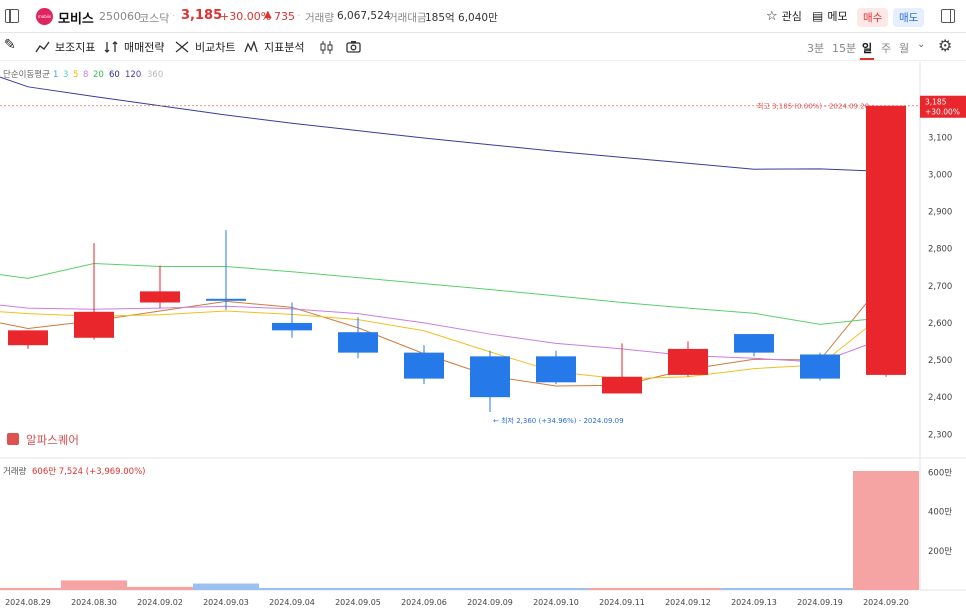 Image resolution: width=966 pixels, height=613 pixels. I want to click on y-tick-label: 2,600, so click(940, 324).